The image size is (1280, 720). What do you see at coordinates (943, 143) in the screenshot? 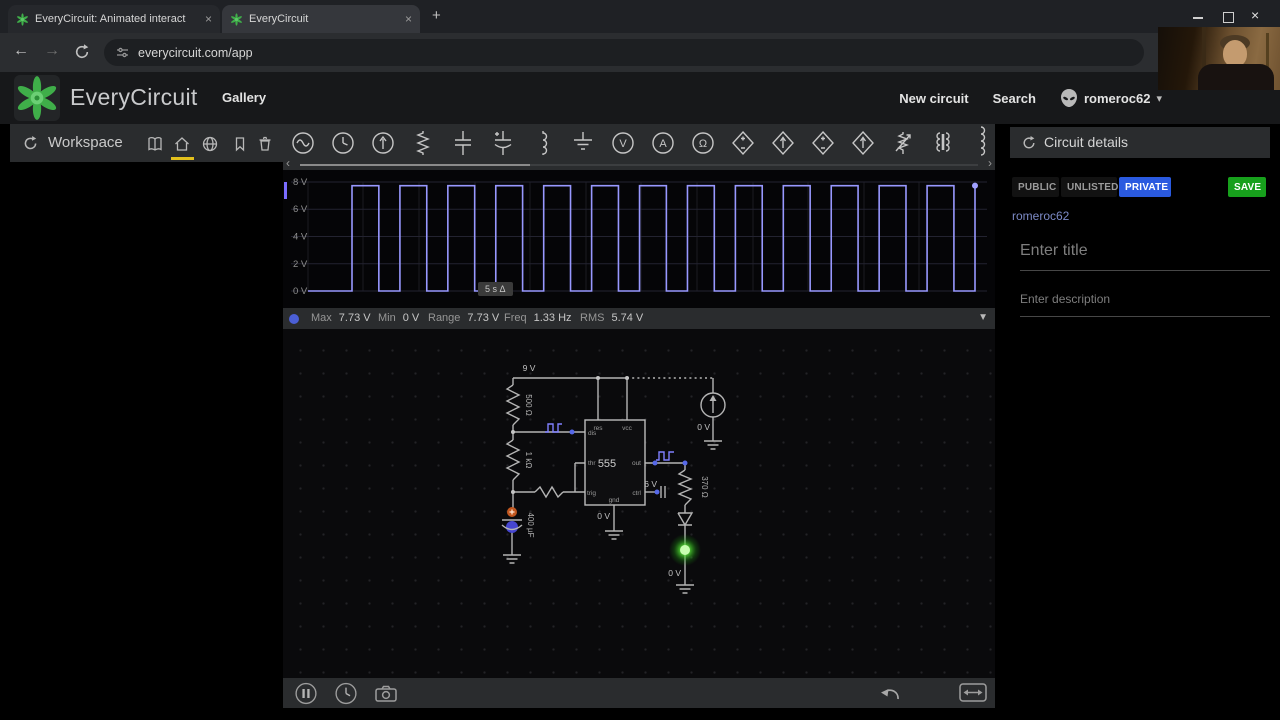
I see `component-transformer-icon` at bounding box center [943, 143].